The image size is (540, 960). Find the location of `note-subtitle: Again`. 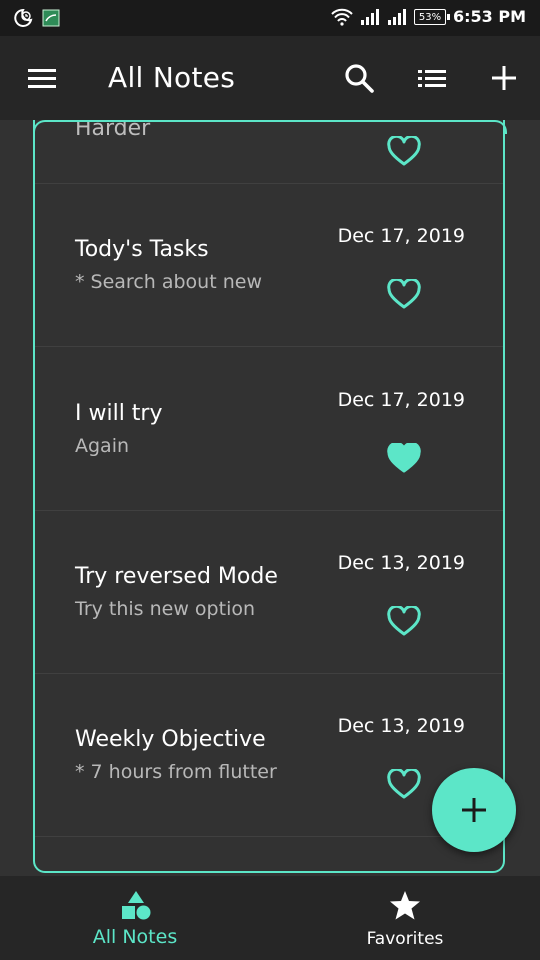

note-subtitle: Again is located at coordinates (102, 446).